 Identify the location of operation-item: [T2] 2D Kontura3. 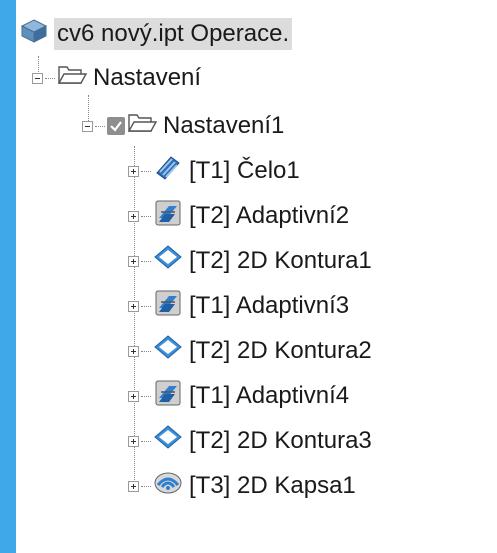
(250, 441).